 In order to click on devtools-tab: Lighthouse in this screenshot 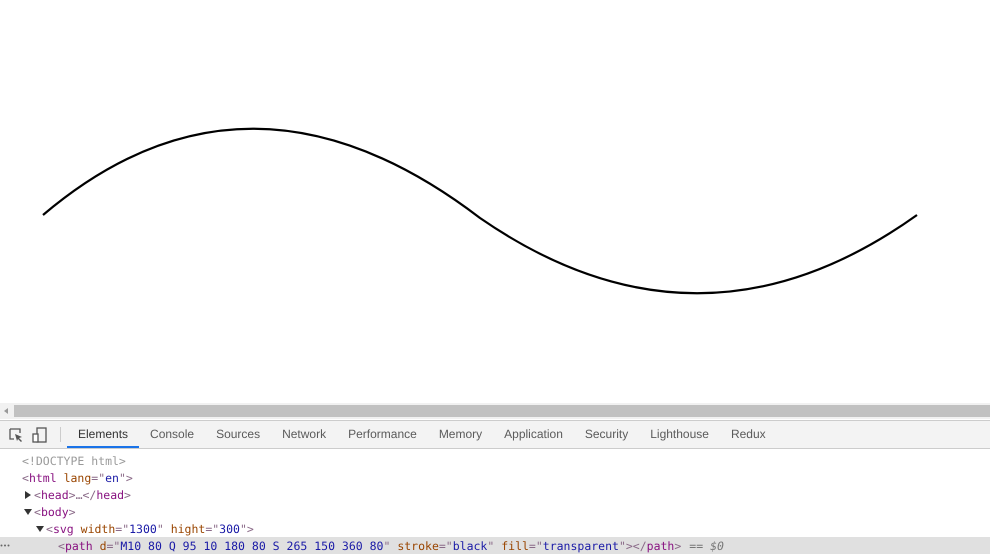, I will do `click(679, 434)`.